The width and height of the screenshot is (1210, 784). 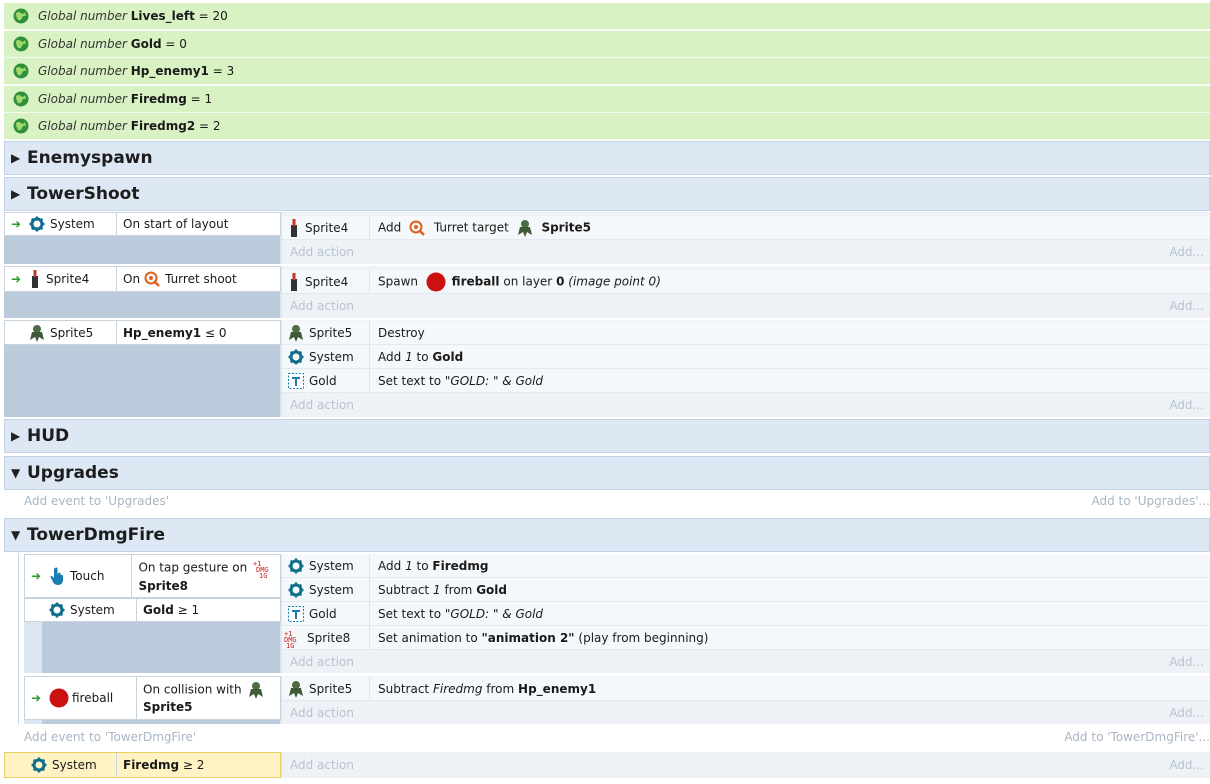 I want to click on action-subtract-hp: Sprite5 Subtract Firedmg from Hp_enemy1, so click(x=746, y=689).